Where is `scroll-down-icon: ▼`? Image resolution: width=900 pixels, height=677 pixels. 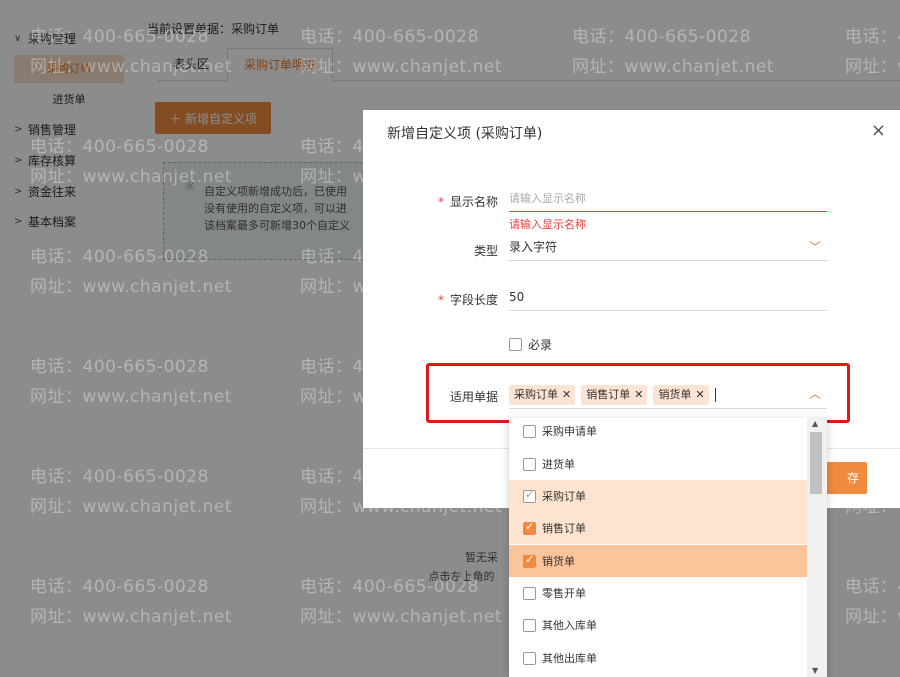 scroll-down-icon: ▼ is located at coordinates (815, 670).